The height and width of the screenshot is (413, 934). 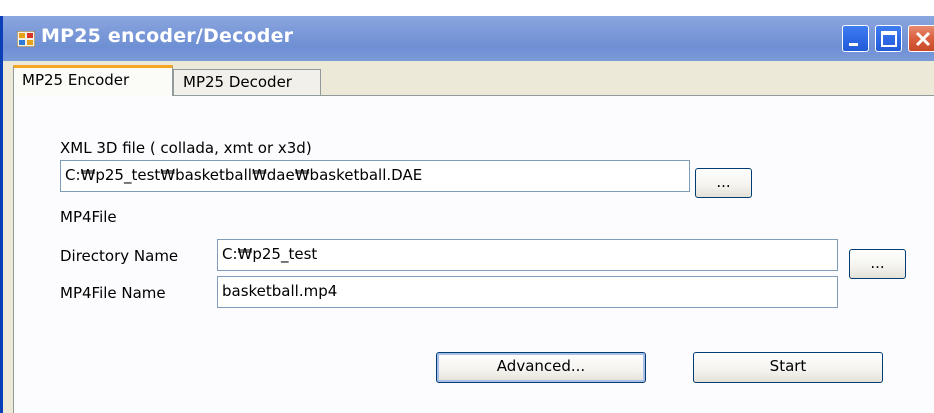 I want to click on title-bar: MP25 encoder/Decoder, so click(x=468, y=38).